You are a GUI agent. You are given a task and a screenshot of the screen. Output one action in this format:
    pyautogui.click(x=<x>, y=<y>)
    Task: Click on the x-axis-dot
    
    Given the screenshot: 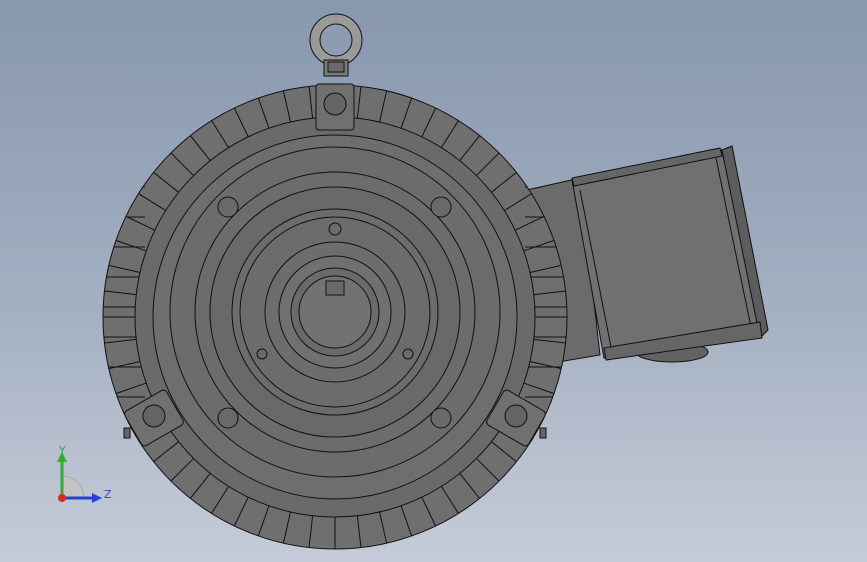 What is the action you would take?
    pyautogui.click(x=62, y=498)
    